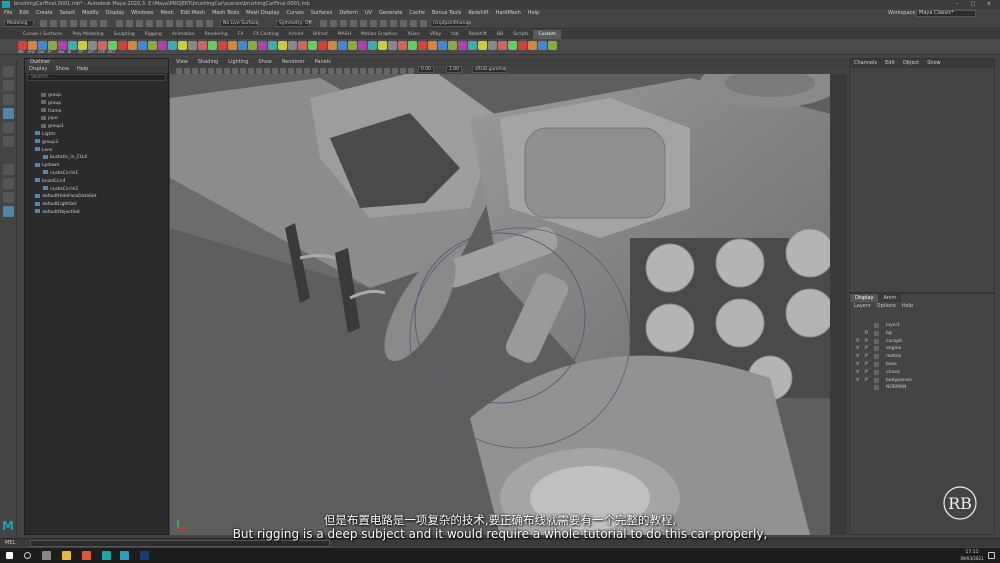 The height and width of the screenshot is (563, 1000). What do you see at coordinates (890, 298) in the screenshot?
I see `layer-tab: Anim` at bounding box center [890, 298].